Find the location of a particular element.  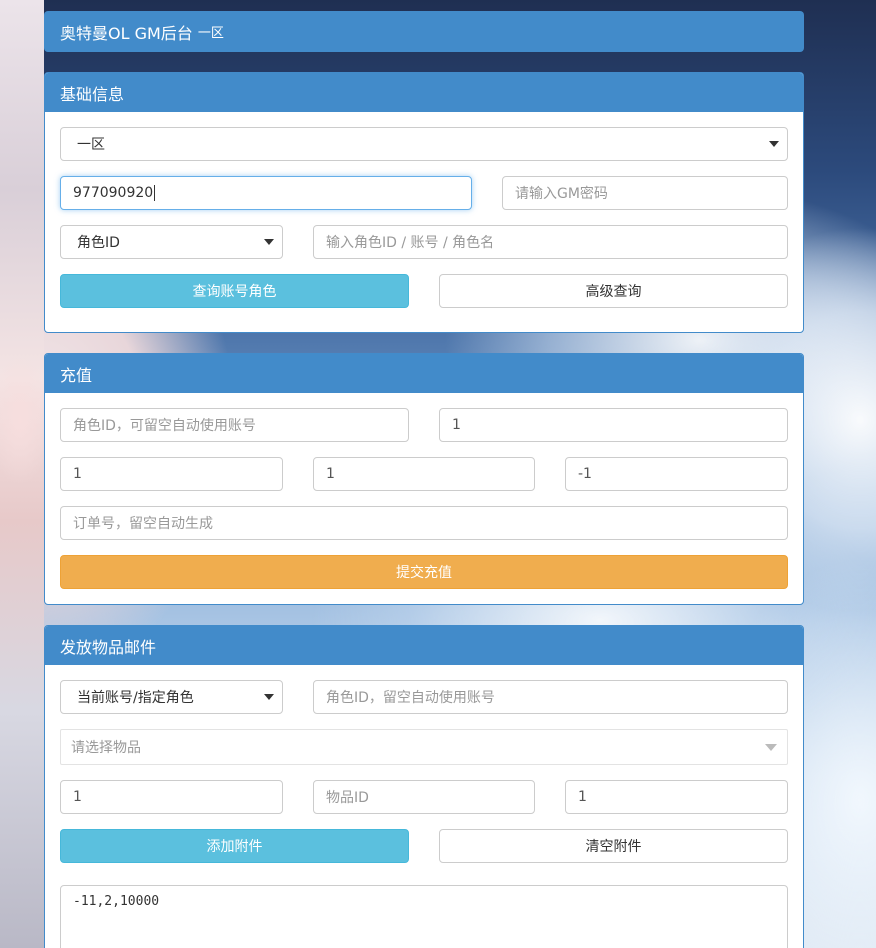

order-number-input: 订单号，留空自动生成 is located at coordinates (424, 523).